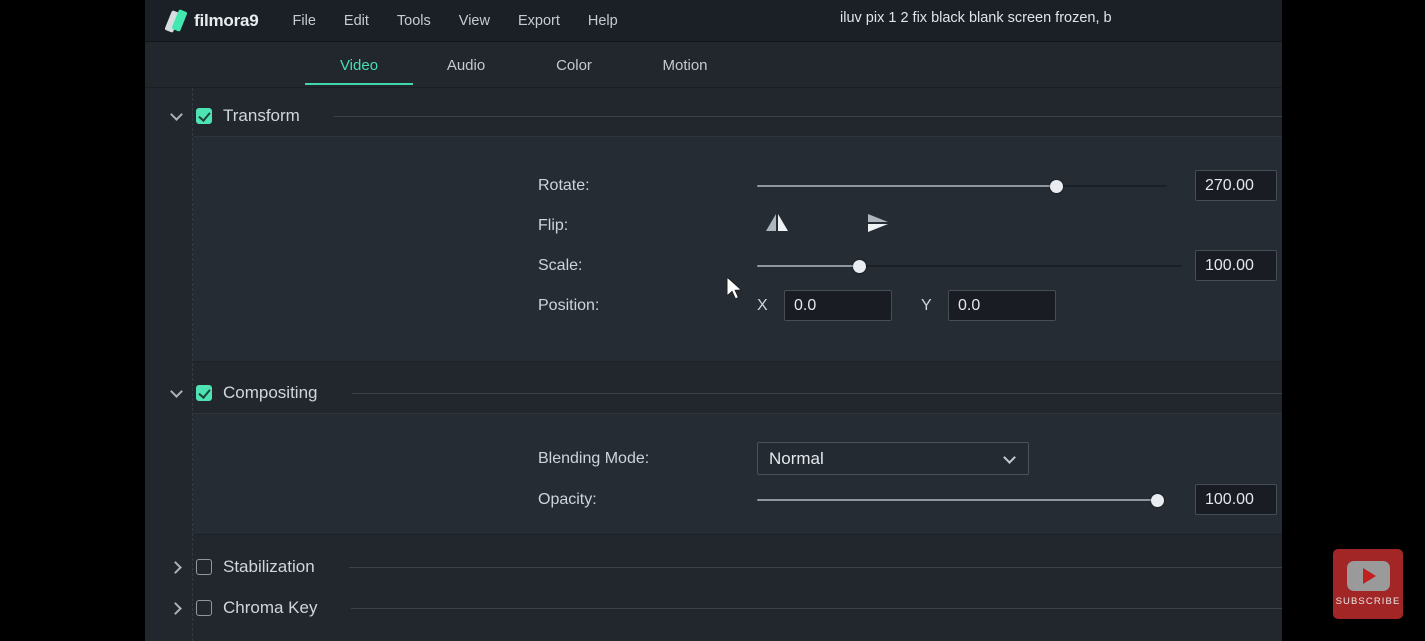  I want to click on flip-label: Flip:, so click(553, 225).